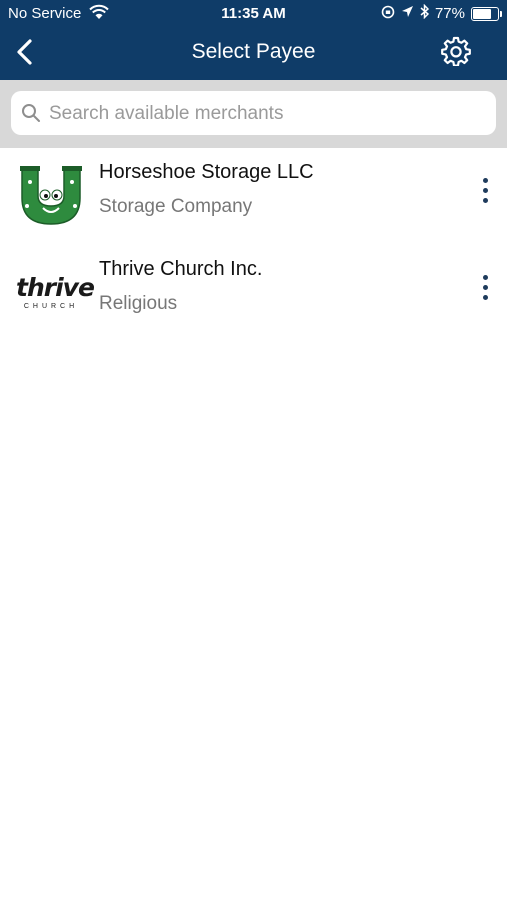 Image resolution: width=507 pixels, height=900 pixels. What do you see at coordinates (176, 206) in the screenshot?
I see `payee-category: Storage Company` at bounding box center [176, 206].